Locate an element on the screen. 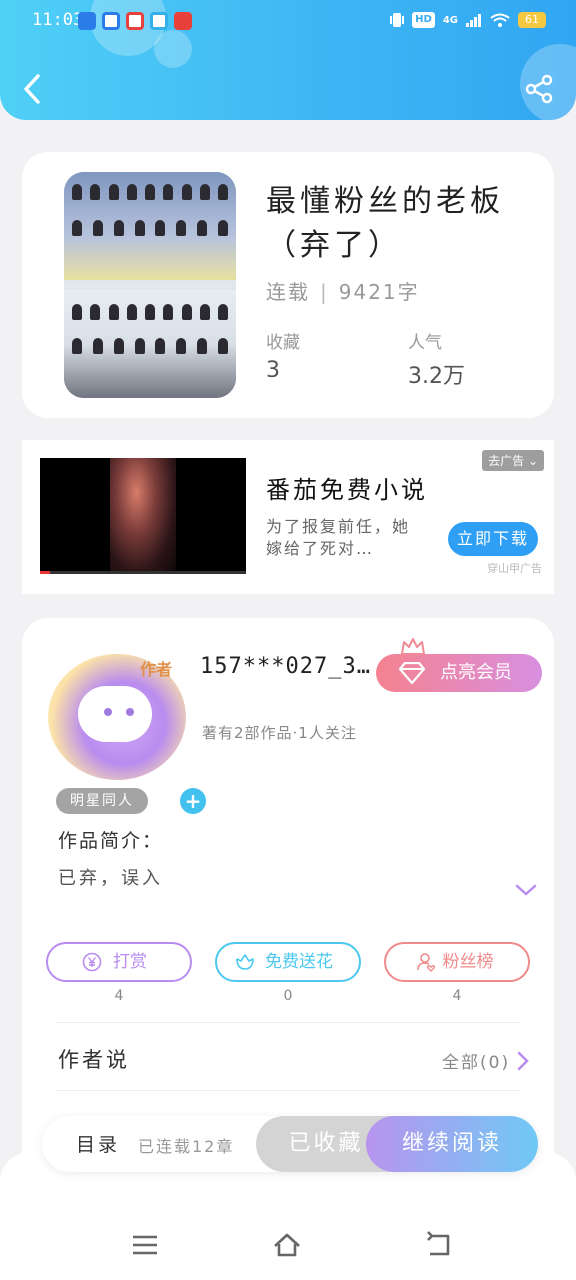 The image size is (576, 1280). network-label: 4G is located at coordinates (450, 20).